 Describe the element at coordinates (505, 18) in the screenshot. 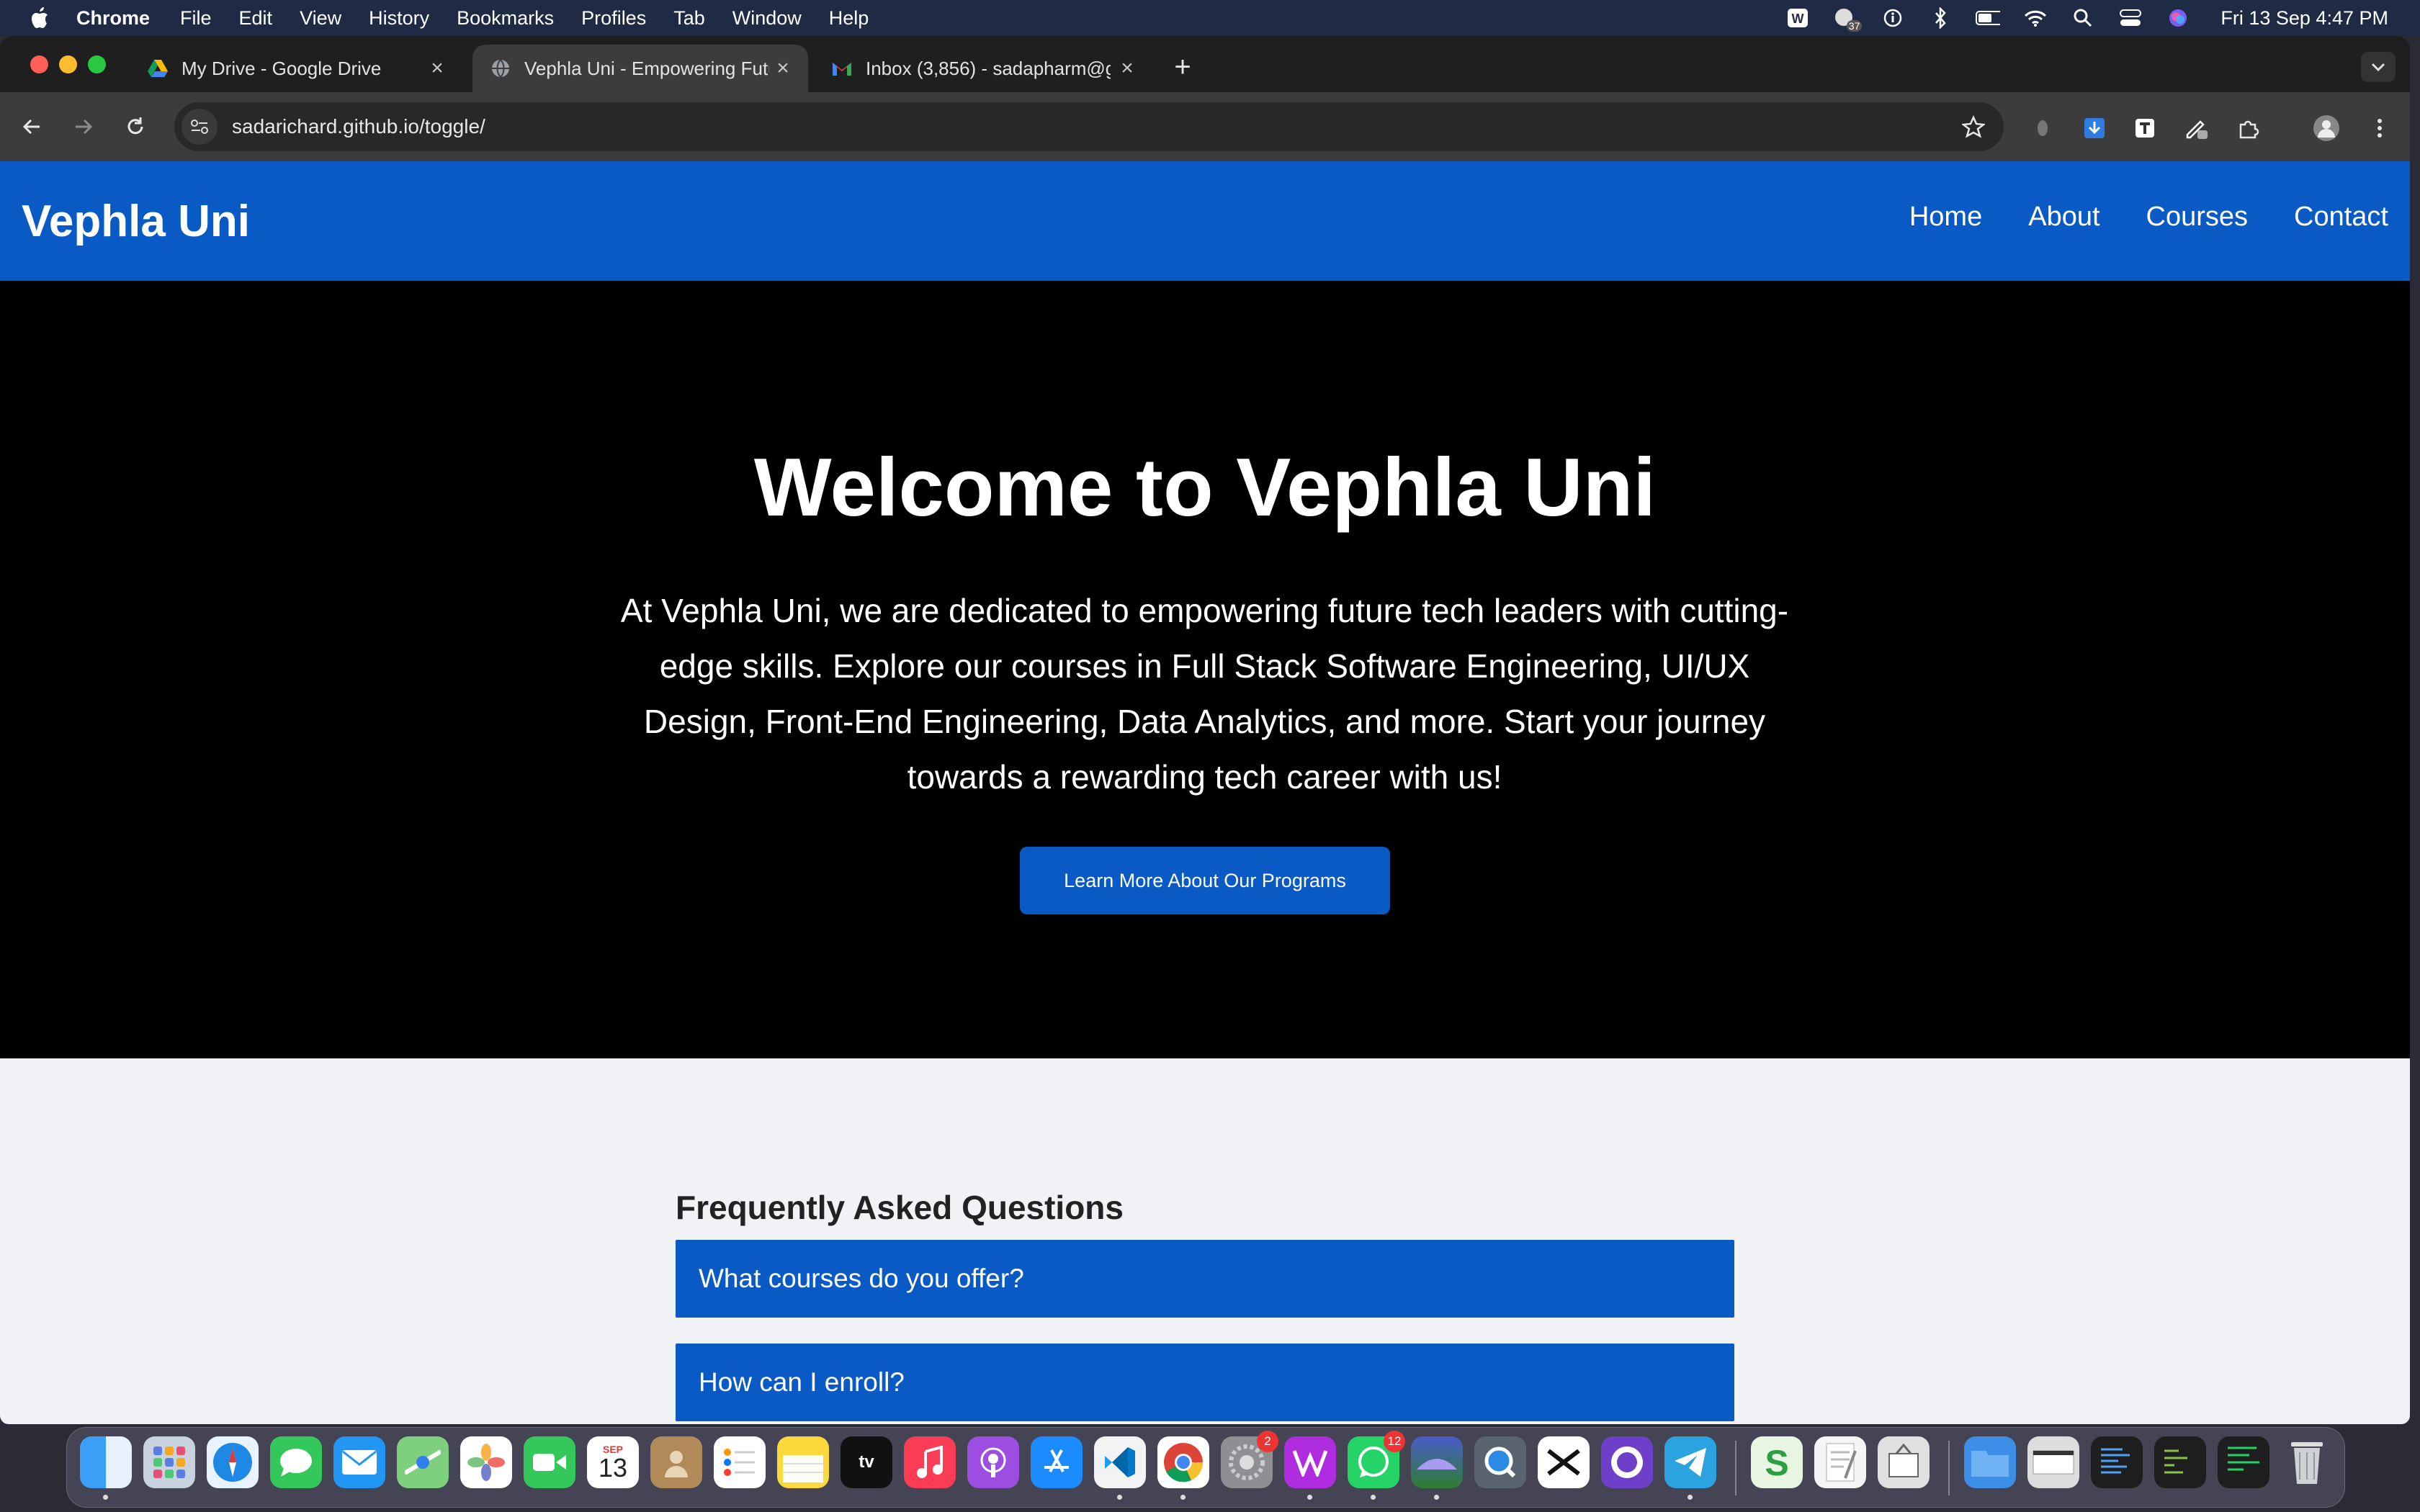

I see `menu-bookmarks: Bookmarks` at that location.